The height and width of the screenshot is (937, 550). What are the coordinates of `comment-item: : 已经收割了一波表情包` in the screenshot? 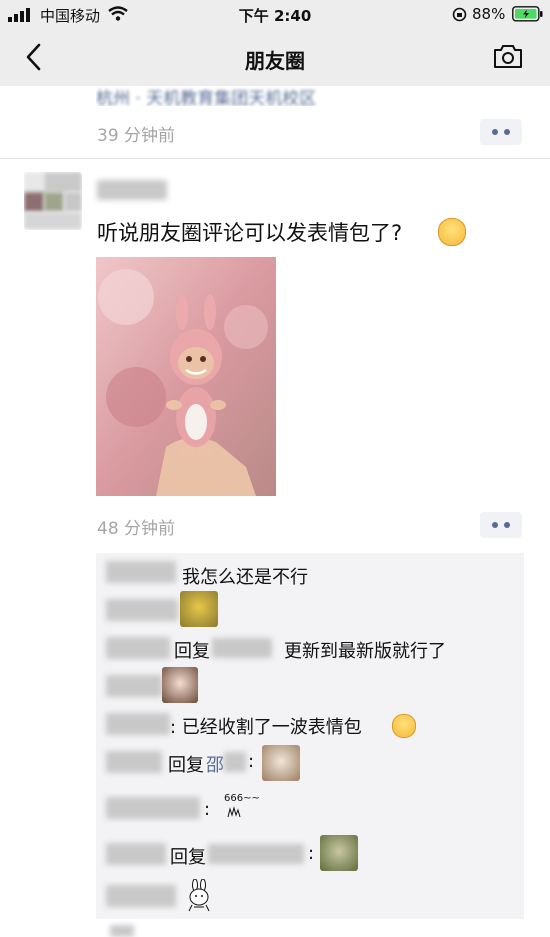 It's located at (310, 725).